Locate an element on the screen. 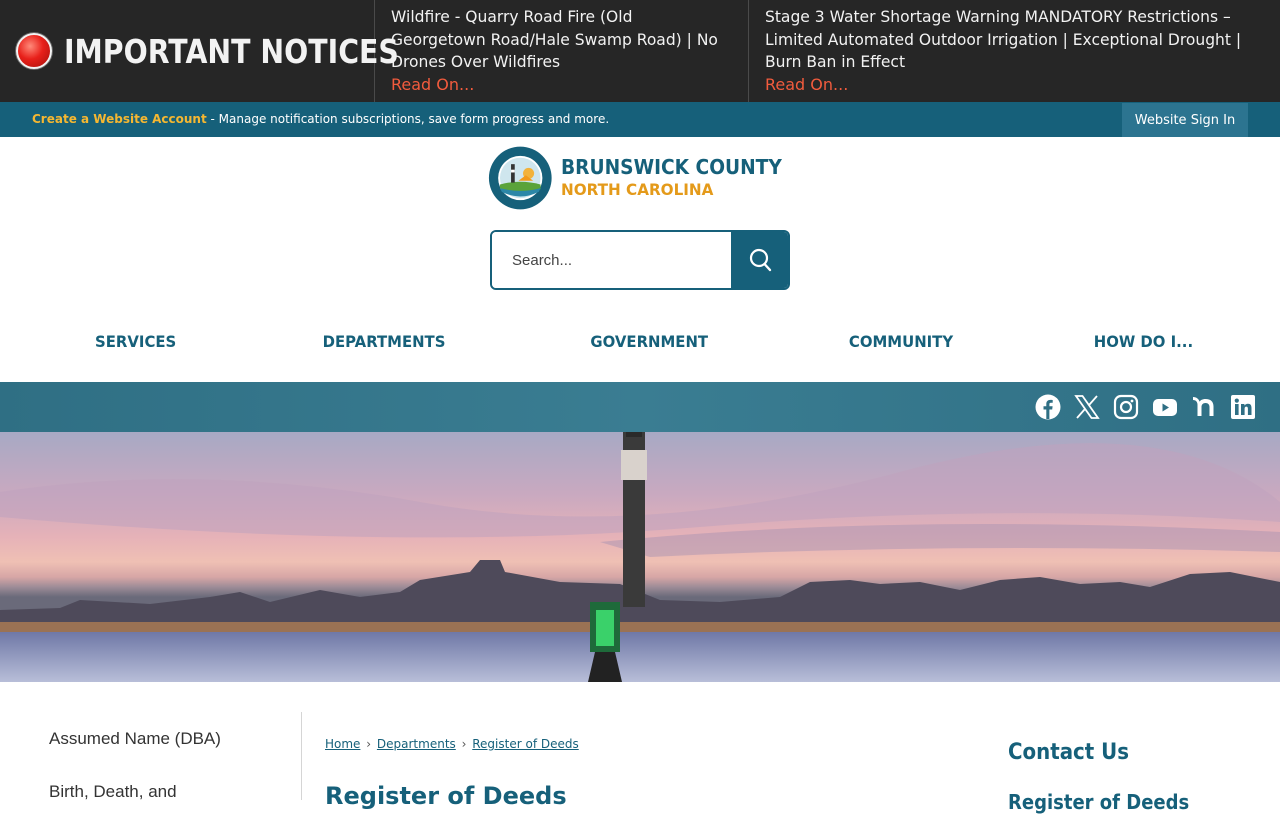  sidebar-item-assumed-name: Assumed Name (DBA) is located at coordinates (135, 739).